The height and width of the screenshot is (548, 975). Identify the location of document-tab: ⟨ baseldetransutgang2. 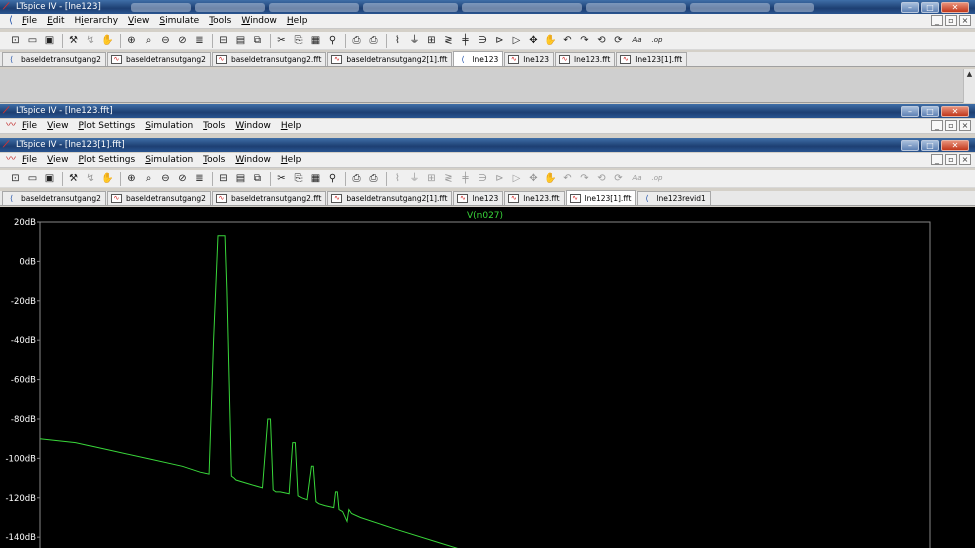
(54, 198).